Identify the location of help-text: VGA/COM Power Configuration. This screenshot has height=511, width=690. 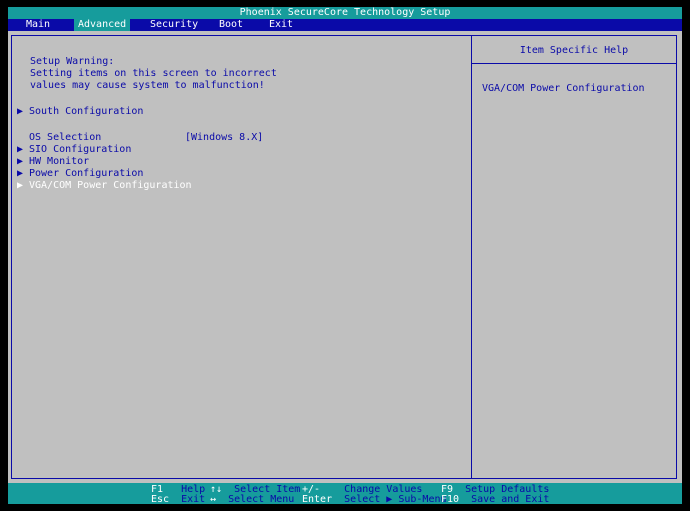
(563, 88).